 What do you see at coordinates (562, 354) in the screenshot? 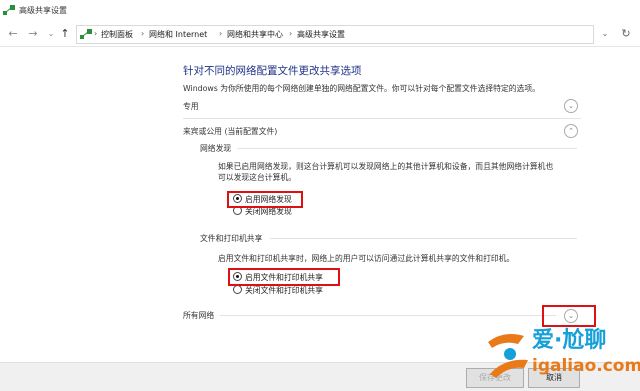
I see `watermark-logo: 爱·尬聊 igaliao.com` at bounding box center [562, 354].